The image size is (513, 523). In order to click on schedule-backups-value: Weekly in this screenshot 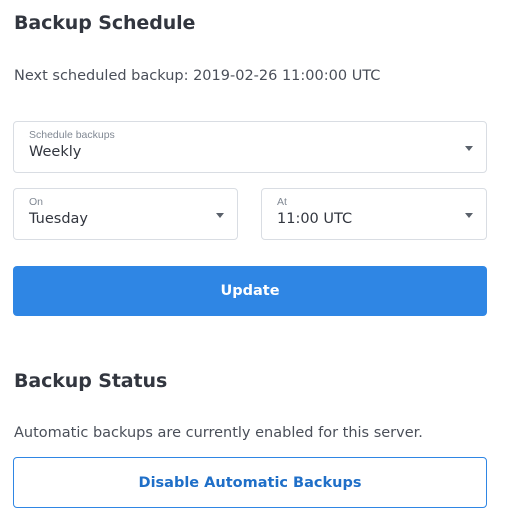, I will do `click(55, 152)`.